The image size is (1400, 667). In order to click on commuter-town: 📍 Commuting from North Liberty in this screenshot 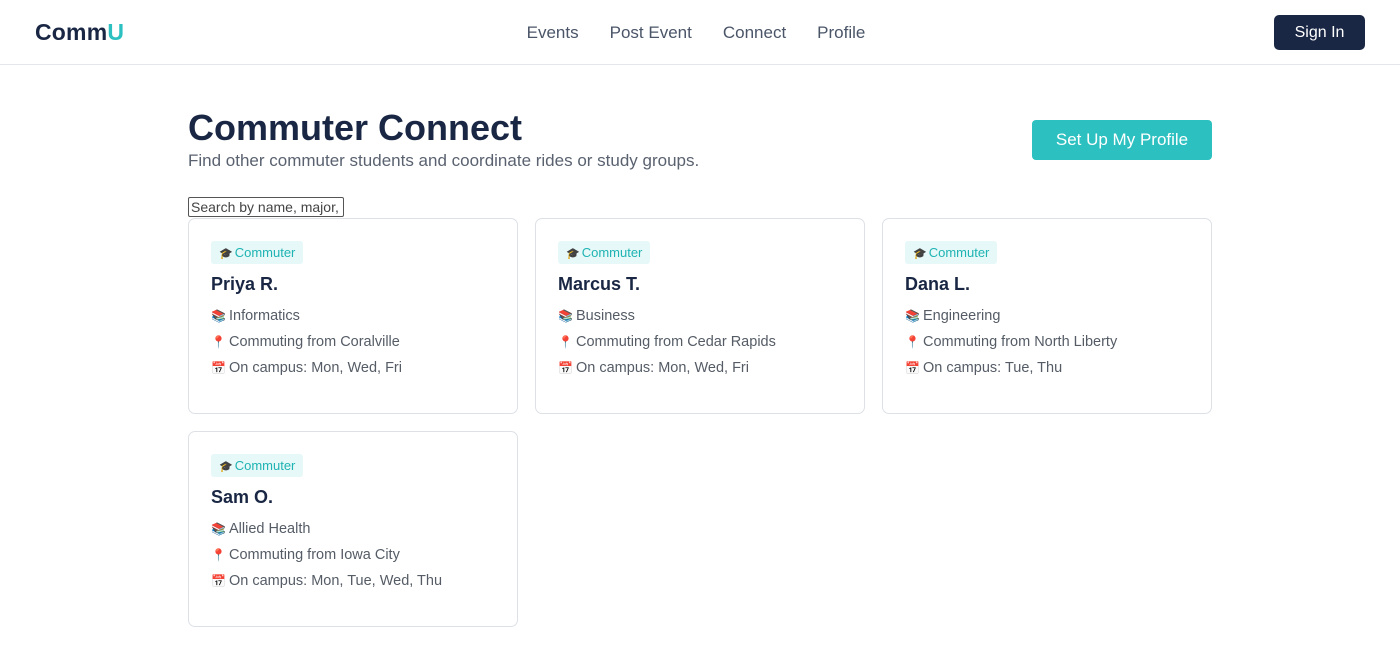, I will do `click(1011, 342)`.